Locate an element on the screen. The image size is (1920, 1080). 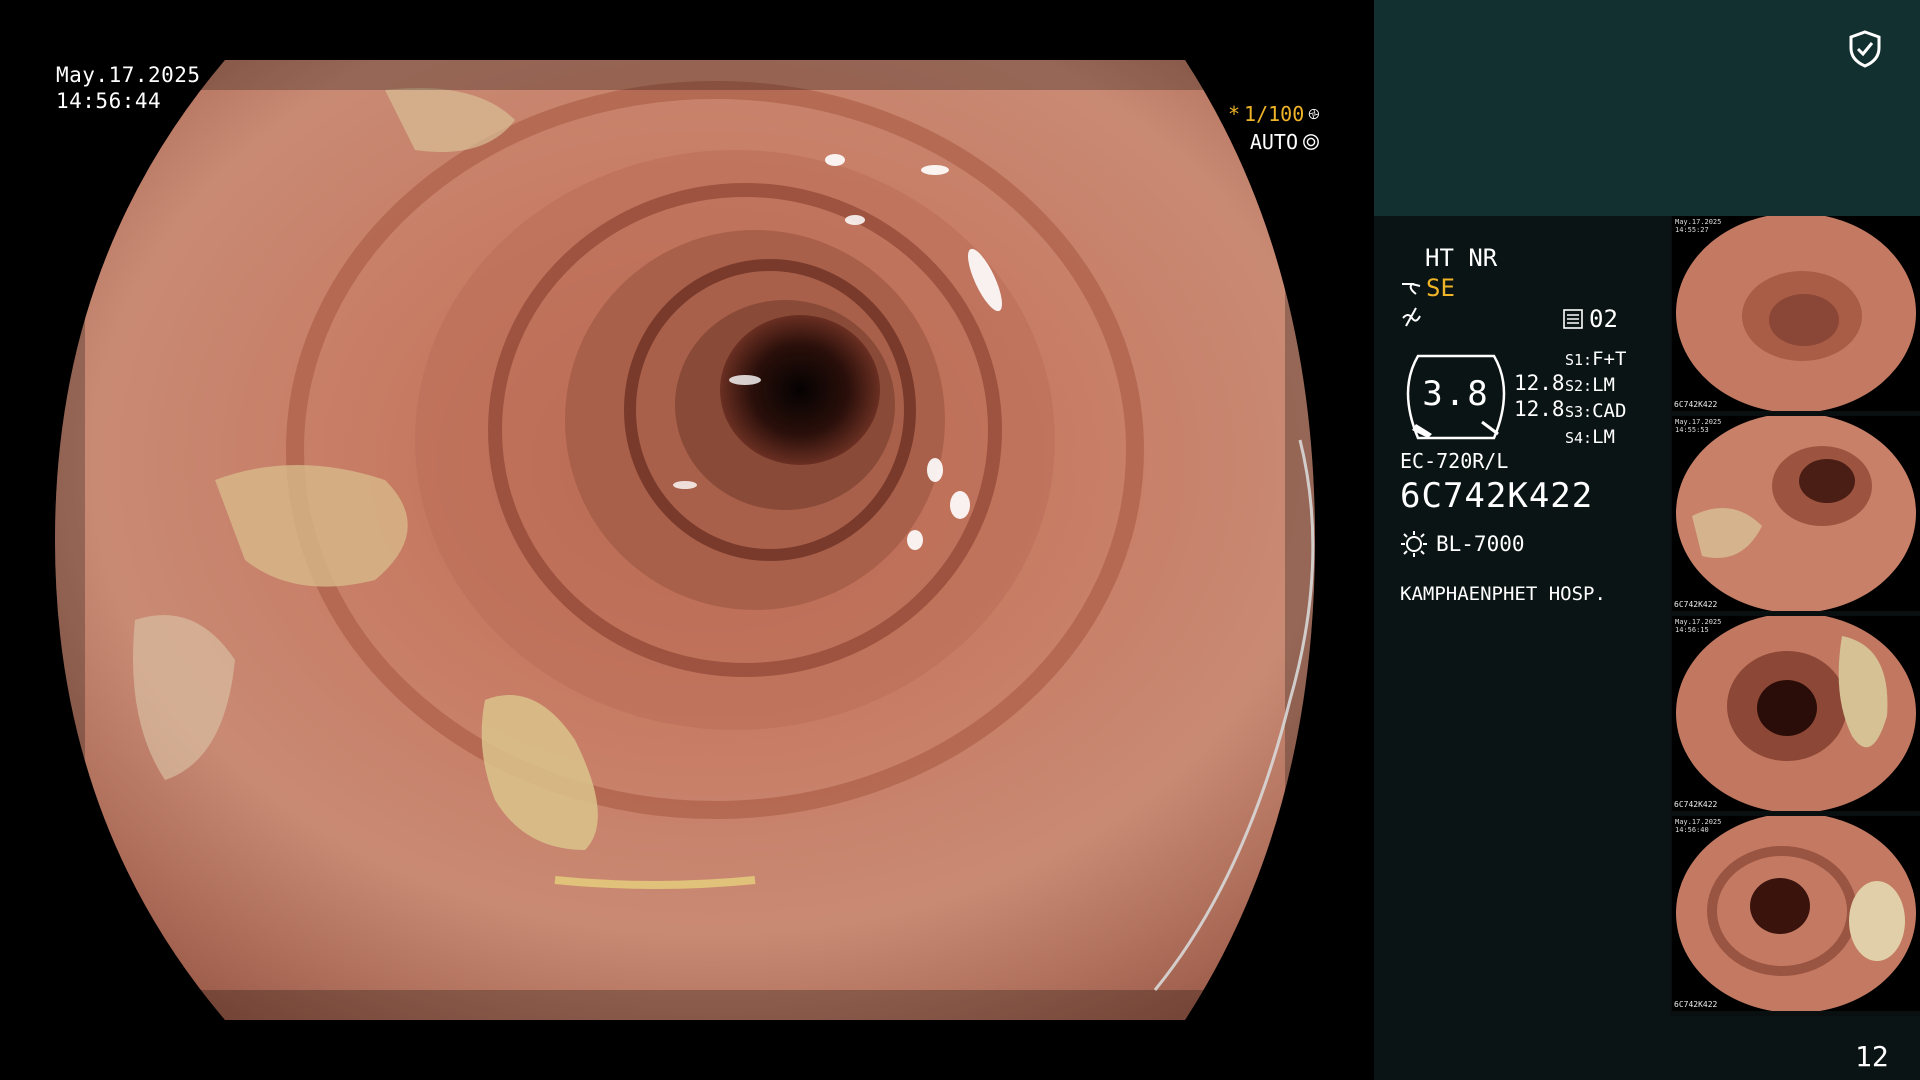
shield-check-icon is located at coordinates (1865, 49).